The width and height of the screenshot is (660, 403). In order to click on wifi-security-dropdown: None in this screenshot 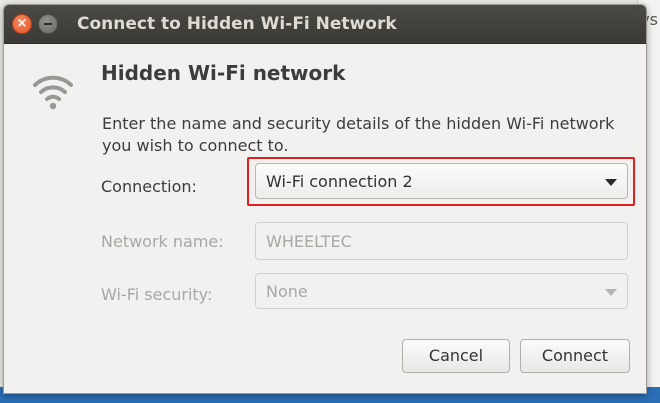, I will do `click(441, 291)`.